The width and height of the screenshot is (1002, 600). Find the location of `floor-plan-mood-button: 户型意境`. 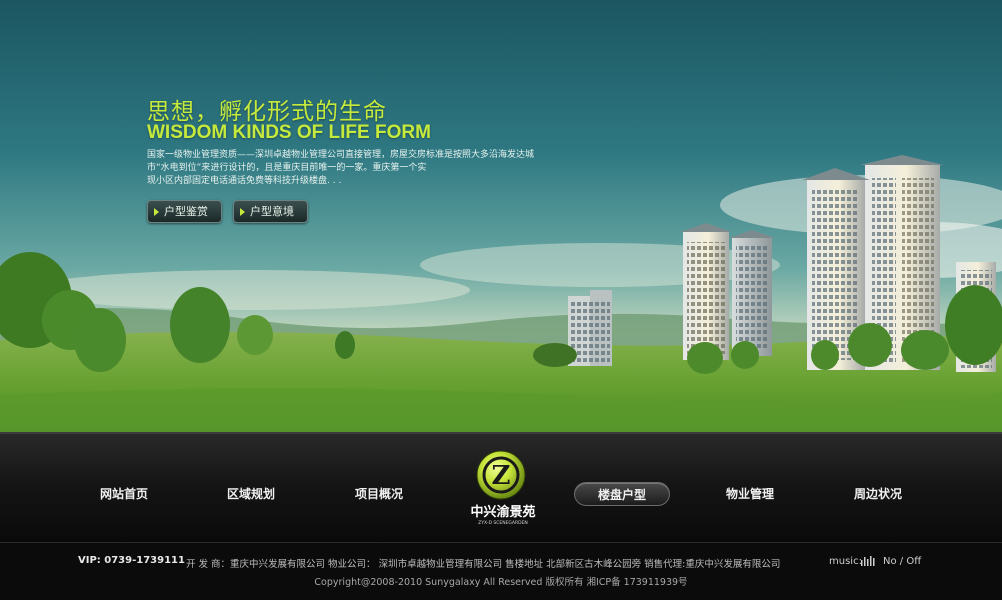

floor-plan-mood-button: 户型意境 is located at coordinates (270, 211).